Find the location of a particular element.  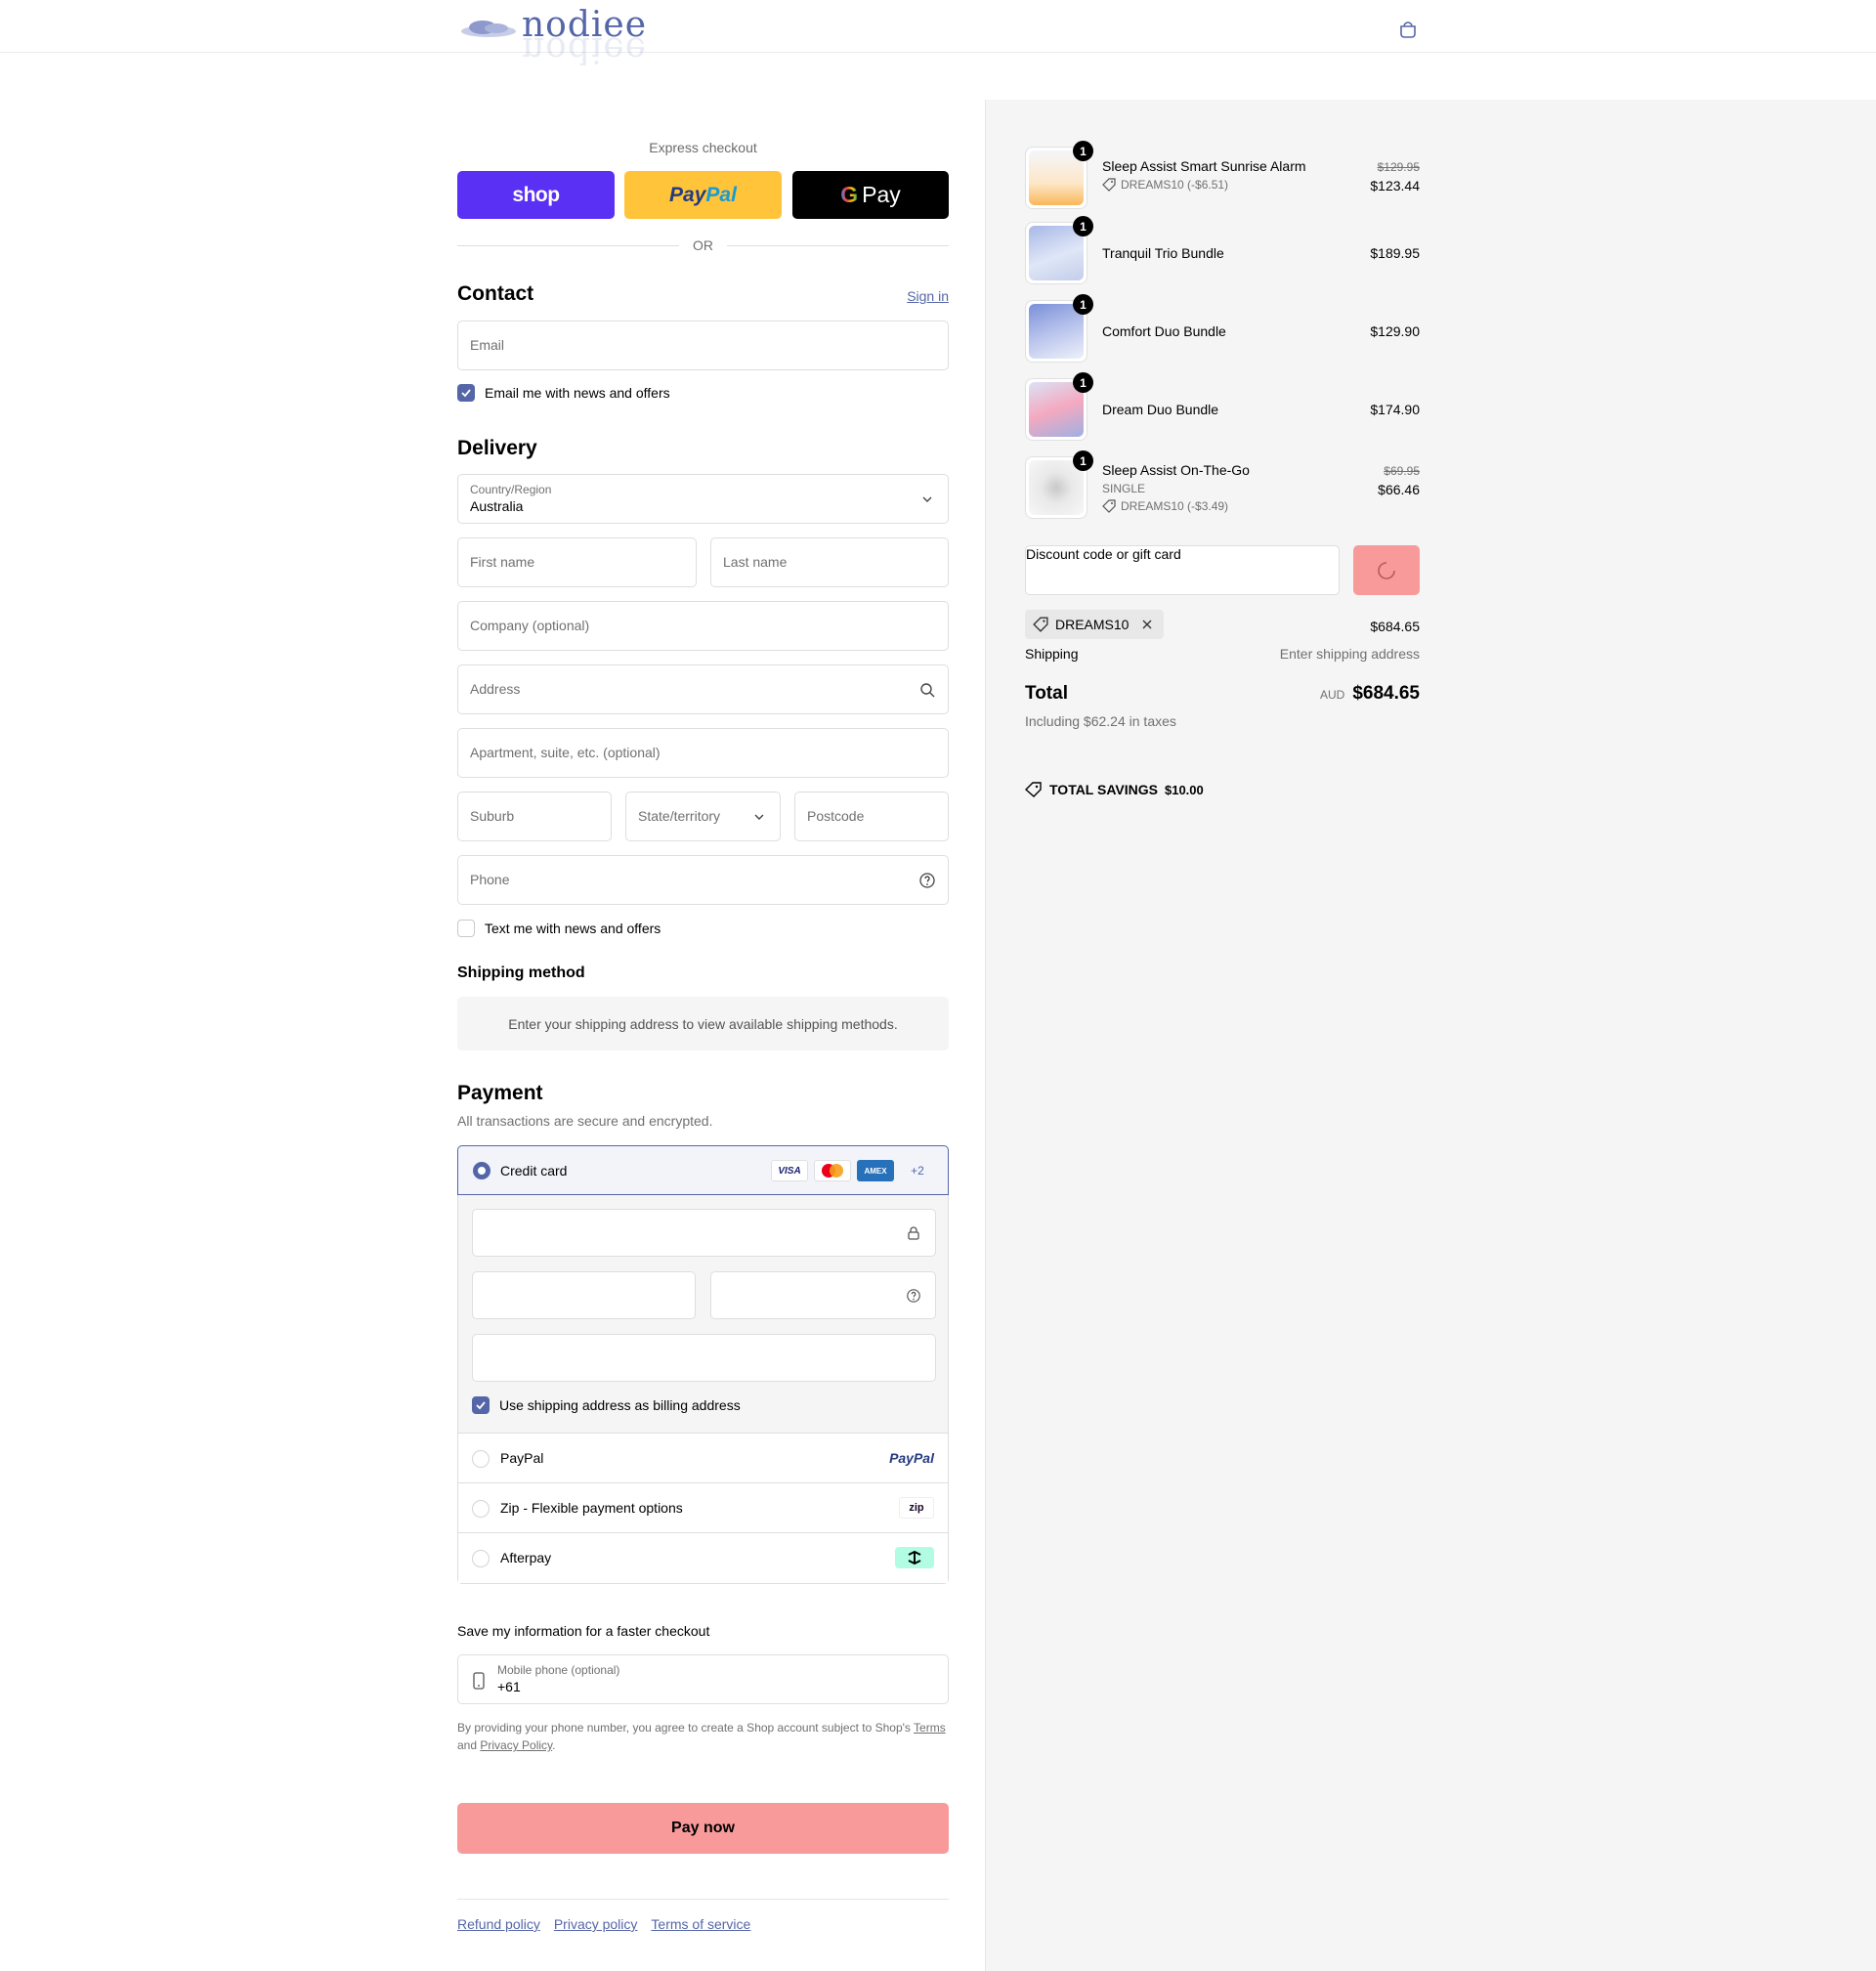

product-discount: DREAMS10 (-$3.49) is located at coordinates (1165, 506).